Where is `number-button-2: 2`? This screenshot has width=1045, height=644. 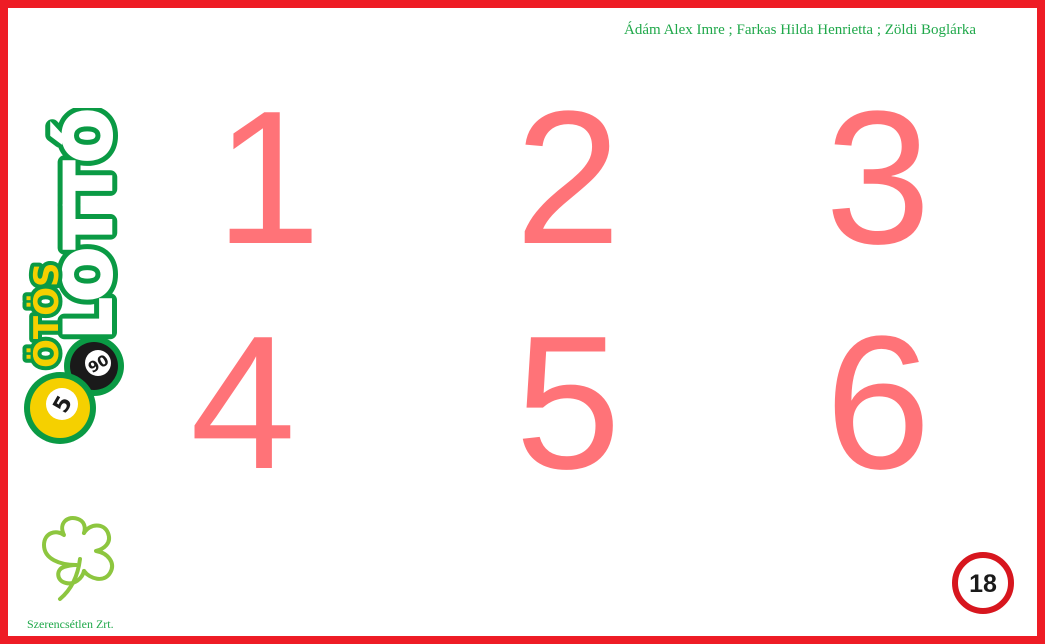 number-button-2: 2 is located at coordinates (568, 178).